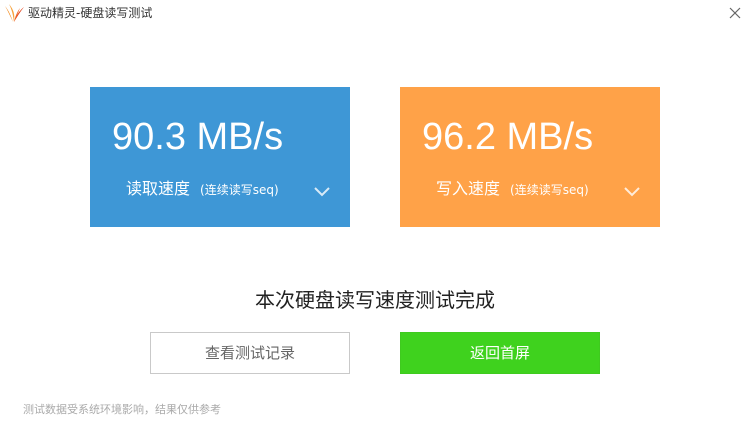 Image resolution: width=748 pixels, height=432 pixels. What do you see at coordinates (239, 190) in the screenshot?
I see `read-speed-mode: (连续读写seq)` at bounding box center [239, 190].